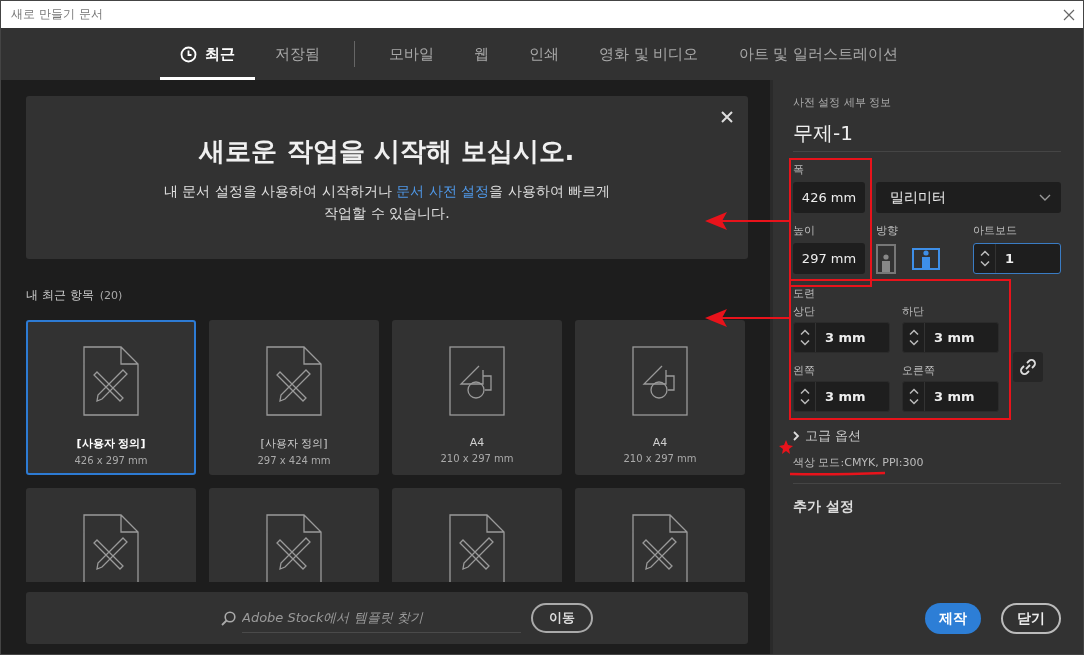 The width and height of the screenshot is (1084, 655). What do you see at coordinates (387, 151) in the screenshot?
I see `welcome-heading: 새로운 작업을 시작해 보십시오.` at bounding box center [387, 151].